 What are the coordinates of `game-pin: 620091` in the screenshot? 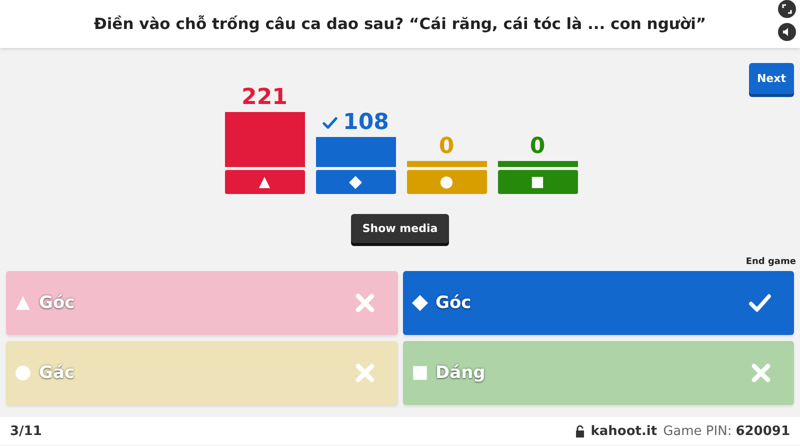 It's located at (763, 431).